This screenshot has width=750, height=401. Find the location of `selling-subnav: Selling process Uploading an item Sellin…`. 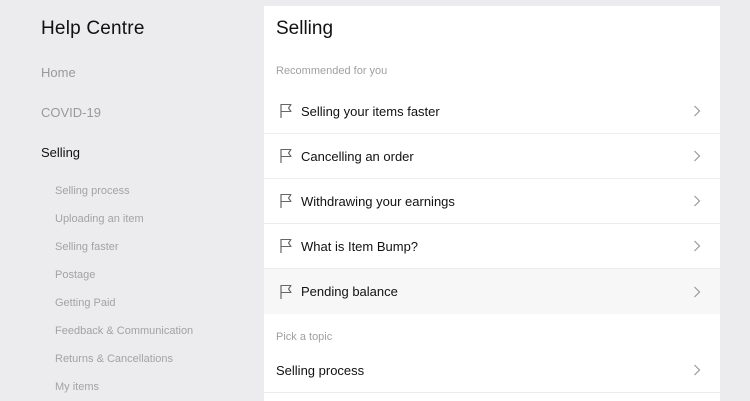

selling-subnav: Selling process Uploading an item Sellin… is located at coordinates (124, 292).